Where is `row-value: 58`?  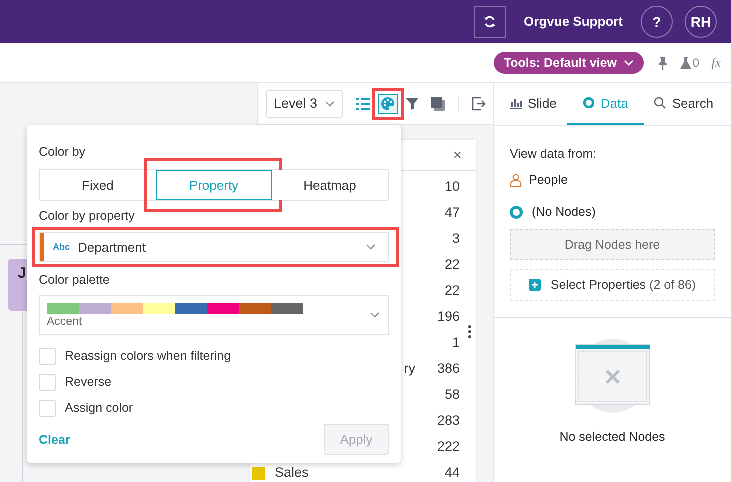
row-value: 58 is located at coordinates (452, 394).